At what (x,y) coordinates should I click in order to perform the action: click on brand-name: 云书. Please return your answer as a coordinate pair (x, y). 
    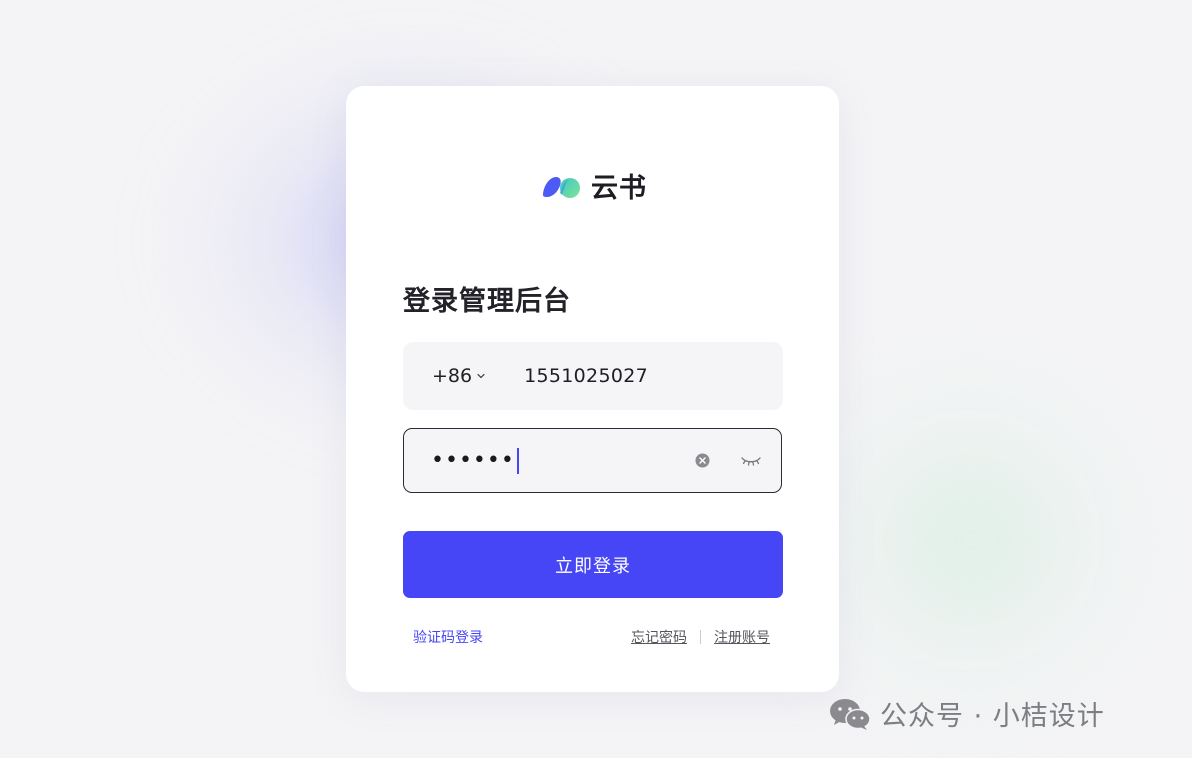
    Looking at the image, I should click on (619, 188).